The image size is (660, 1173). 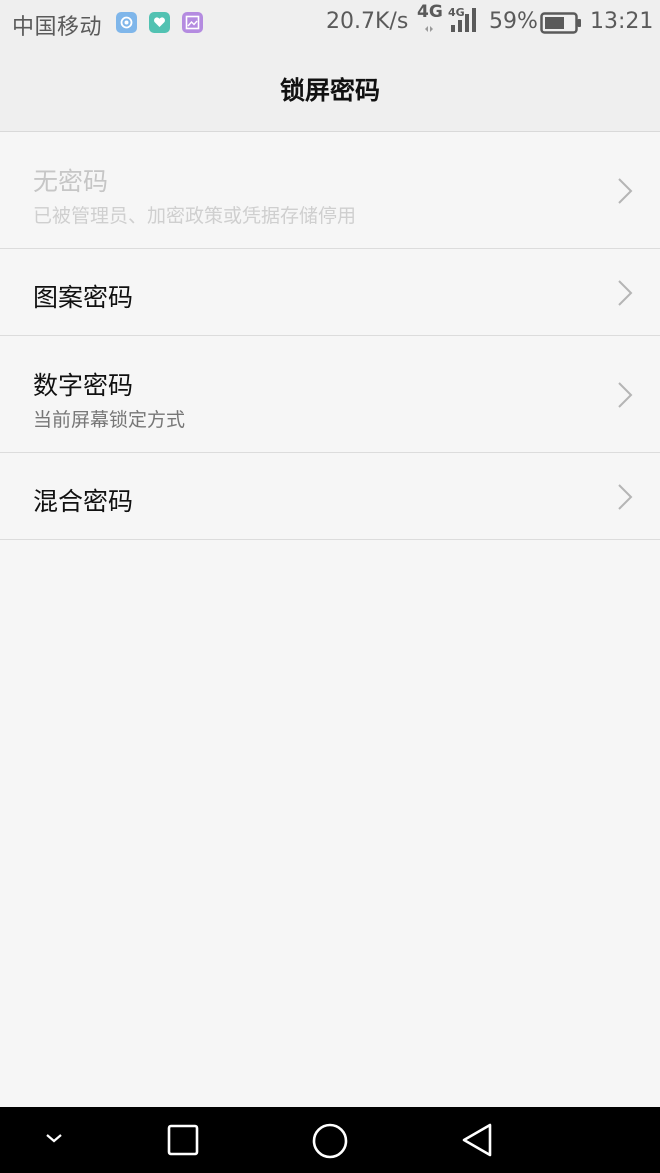 What do you see at coordinates (109, 420) in the screenshot?
I see `option-subtitle: 当前屏幕锁定方式` at bounding box center [109, 420].